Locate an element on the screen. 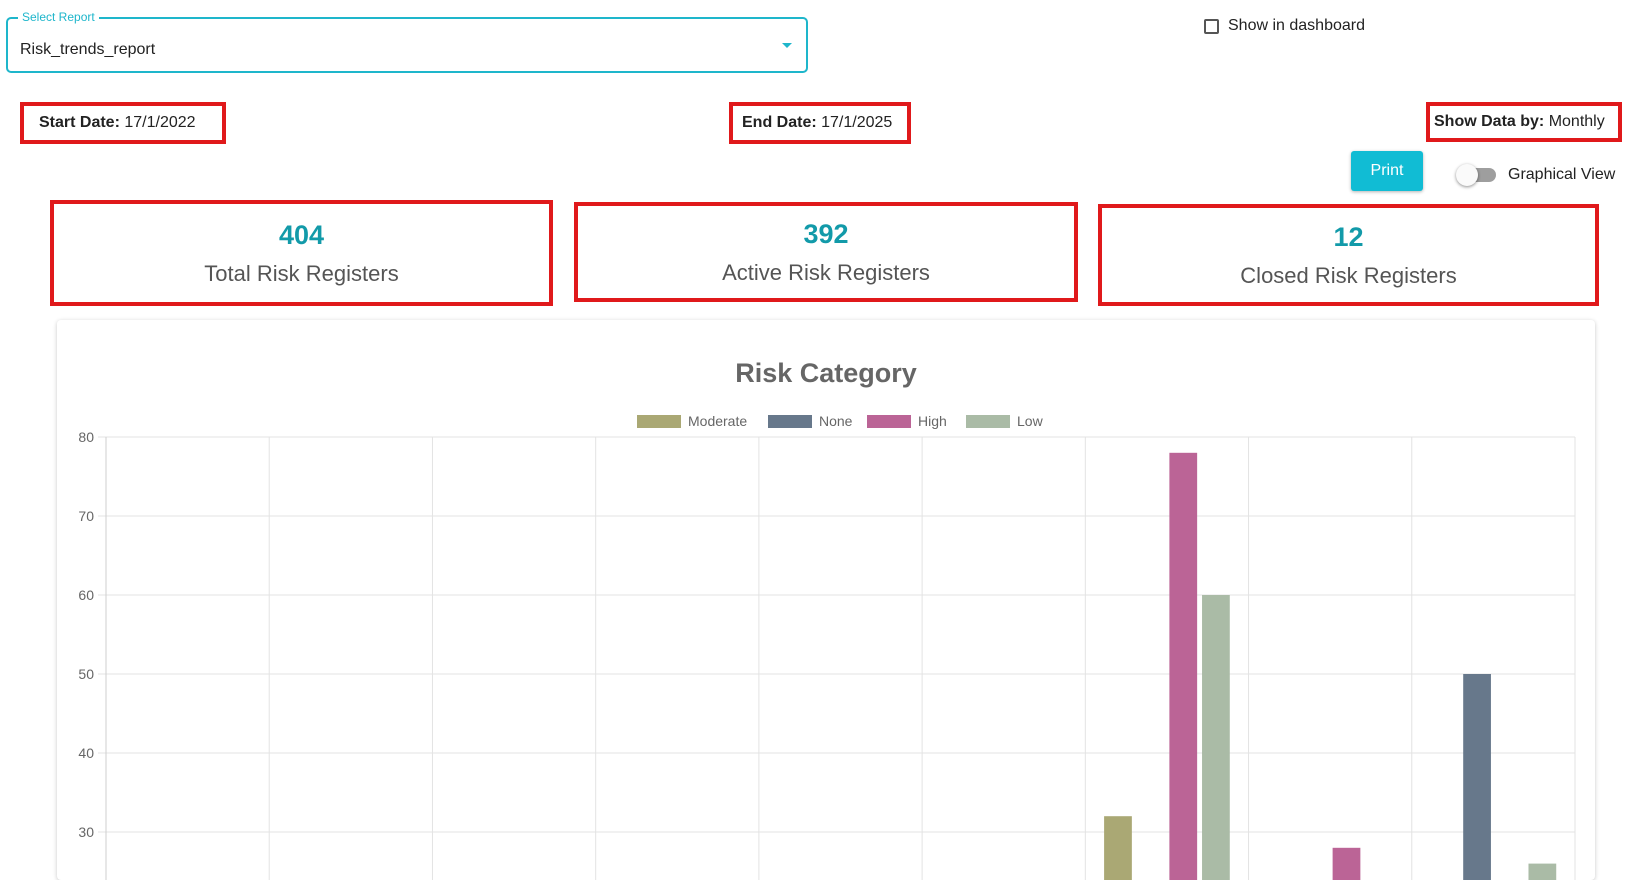 The width and height of the screenshot is (1626, 880). start-date-label: Start Date: is located at coordinates (79, 122).